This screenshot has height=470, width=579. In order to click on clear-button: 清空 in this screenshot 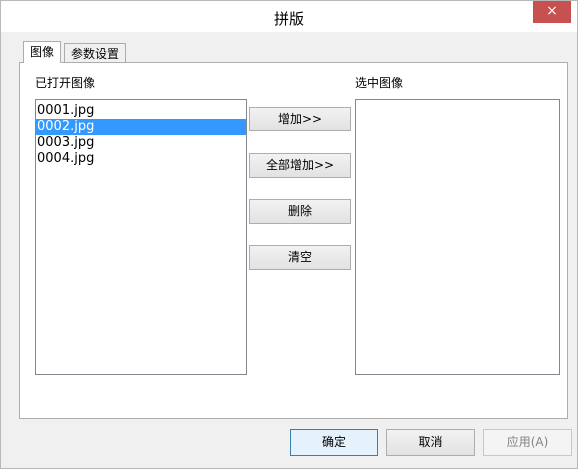, I will do `click(300, 257)`.